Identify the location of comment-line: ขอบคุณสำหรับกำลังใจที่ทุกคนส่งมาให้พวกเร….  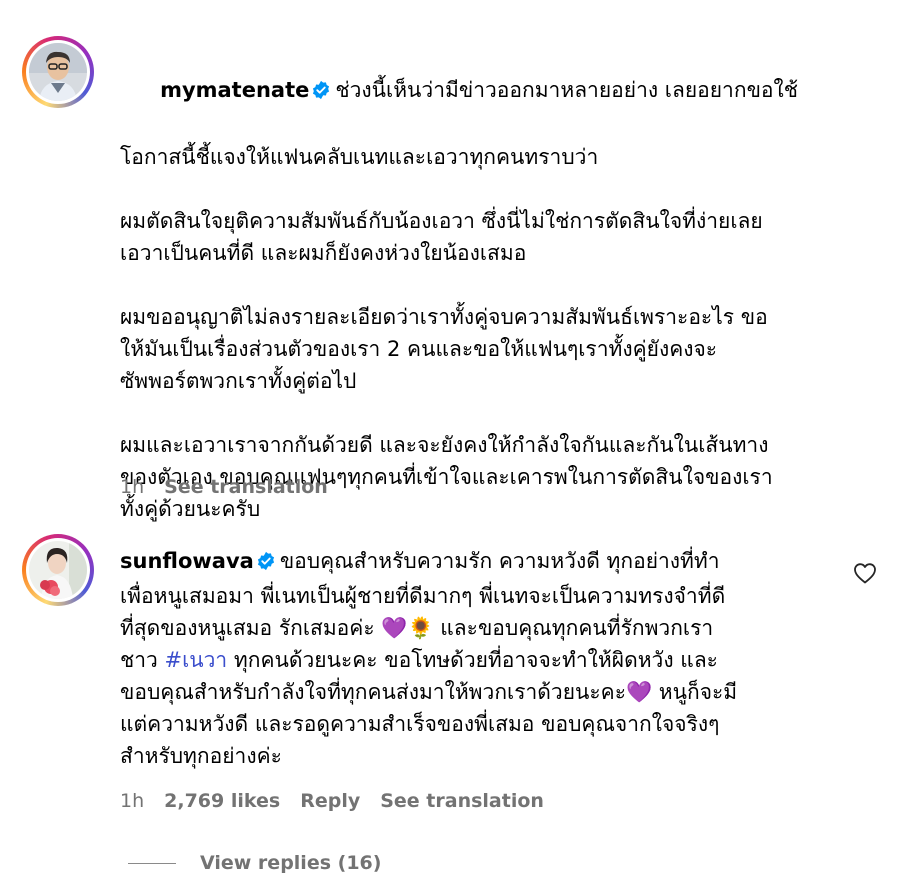
(429, 692).